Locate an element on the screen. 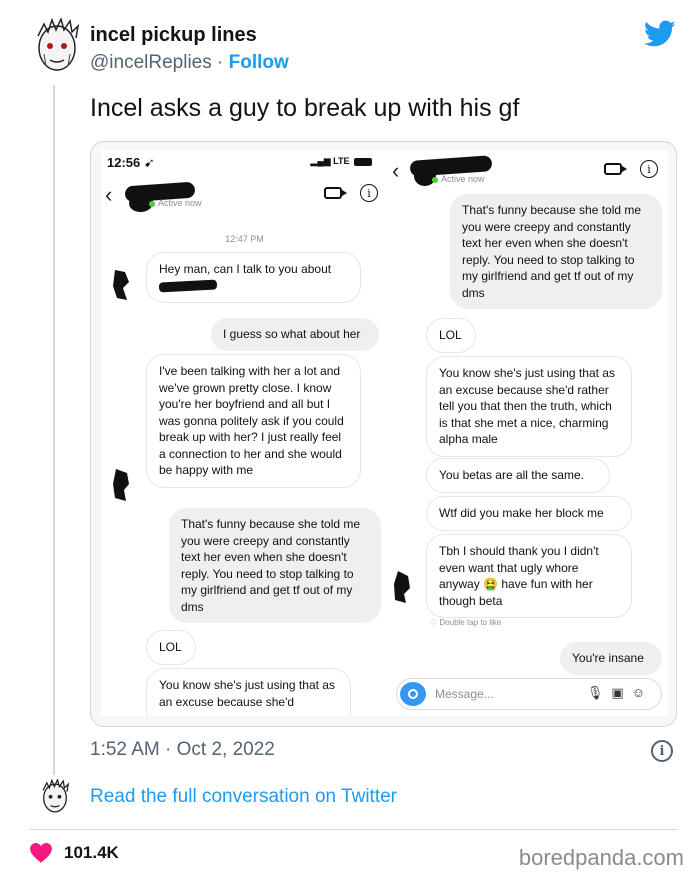  camera-icon is located at coordinates (413, 694).